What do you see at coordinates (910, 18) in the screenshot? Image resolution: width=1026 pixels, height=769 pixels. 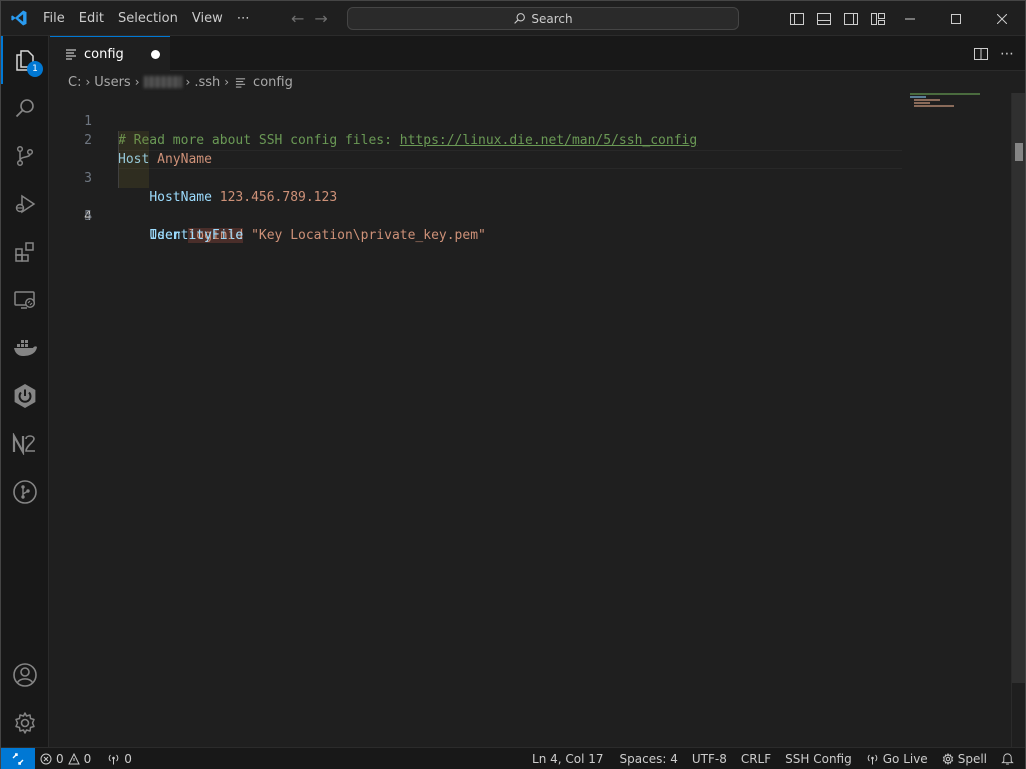 I see `minimize-icon` at bounding box center [910, 18].